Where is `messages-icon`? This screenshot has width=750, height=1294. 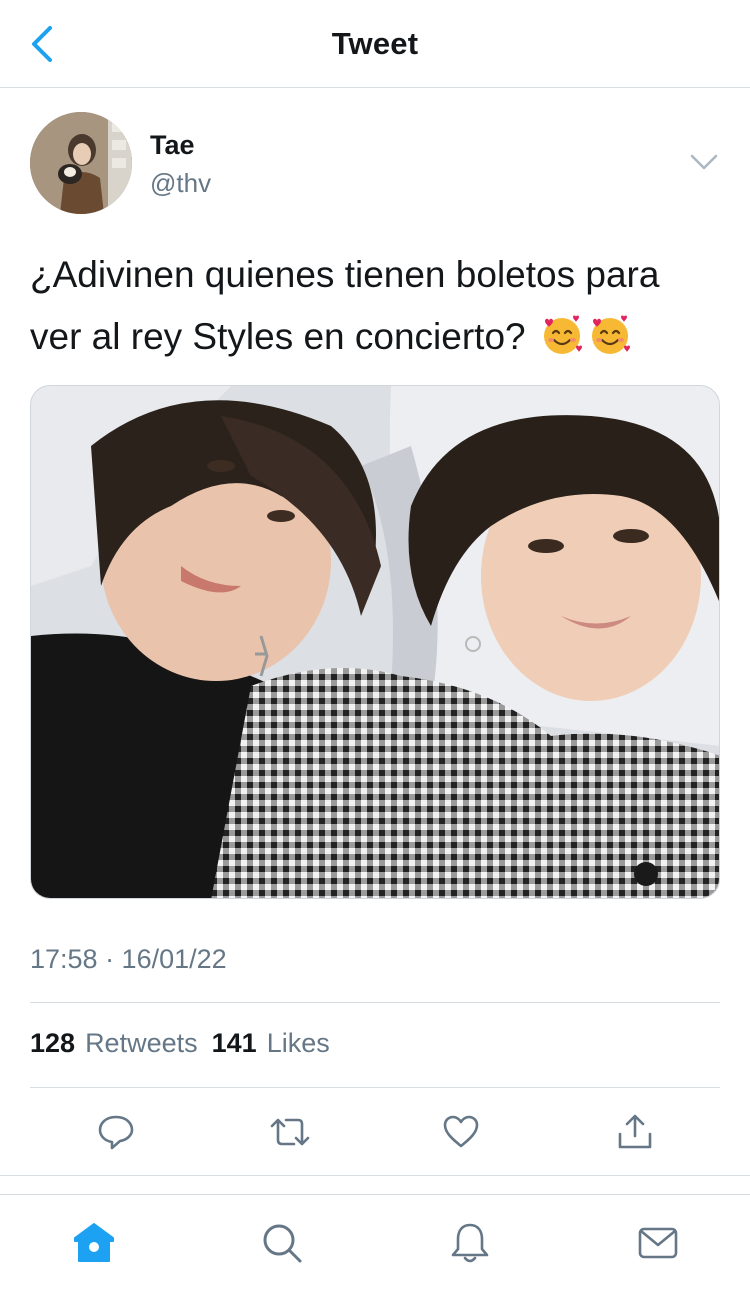 messages-icon is located at coordinates (658, 1243).